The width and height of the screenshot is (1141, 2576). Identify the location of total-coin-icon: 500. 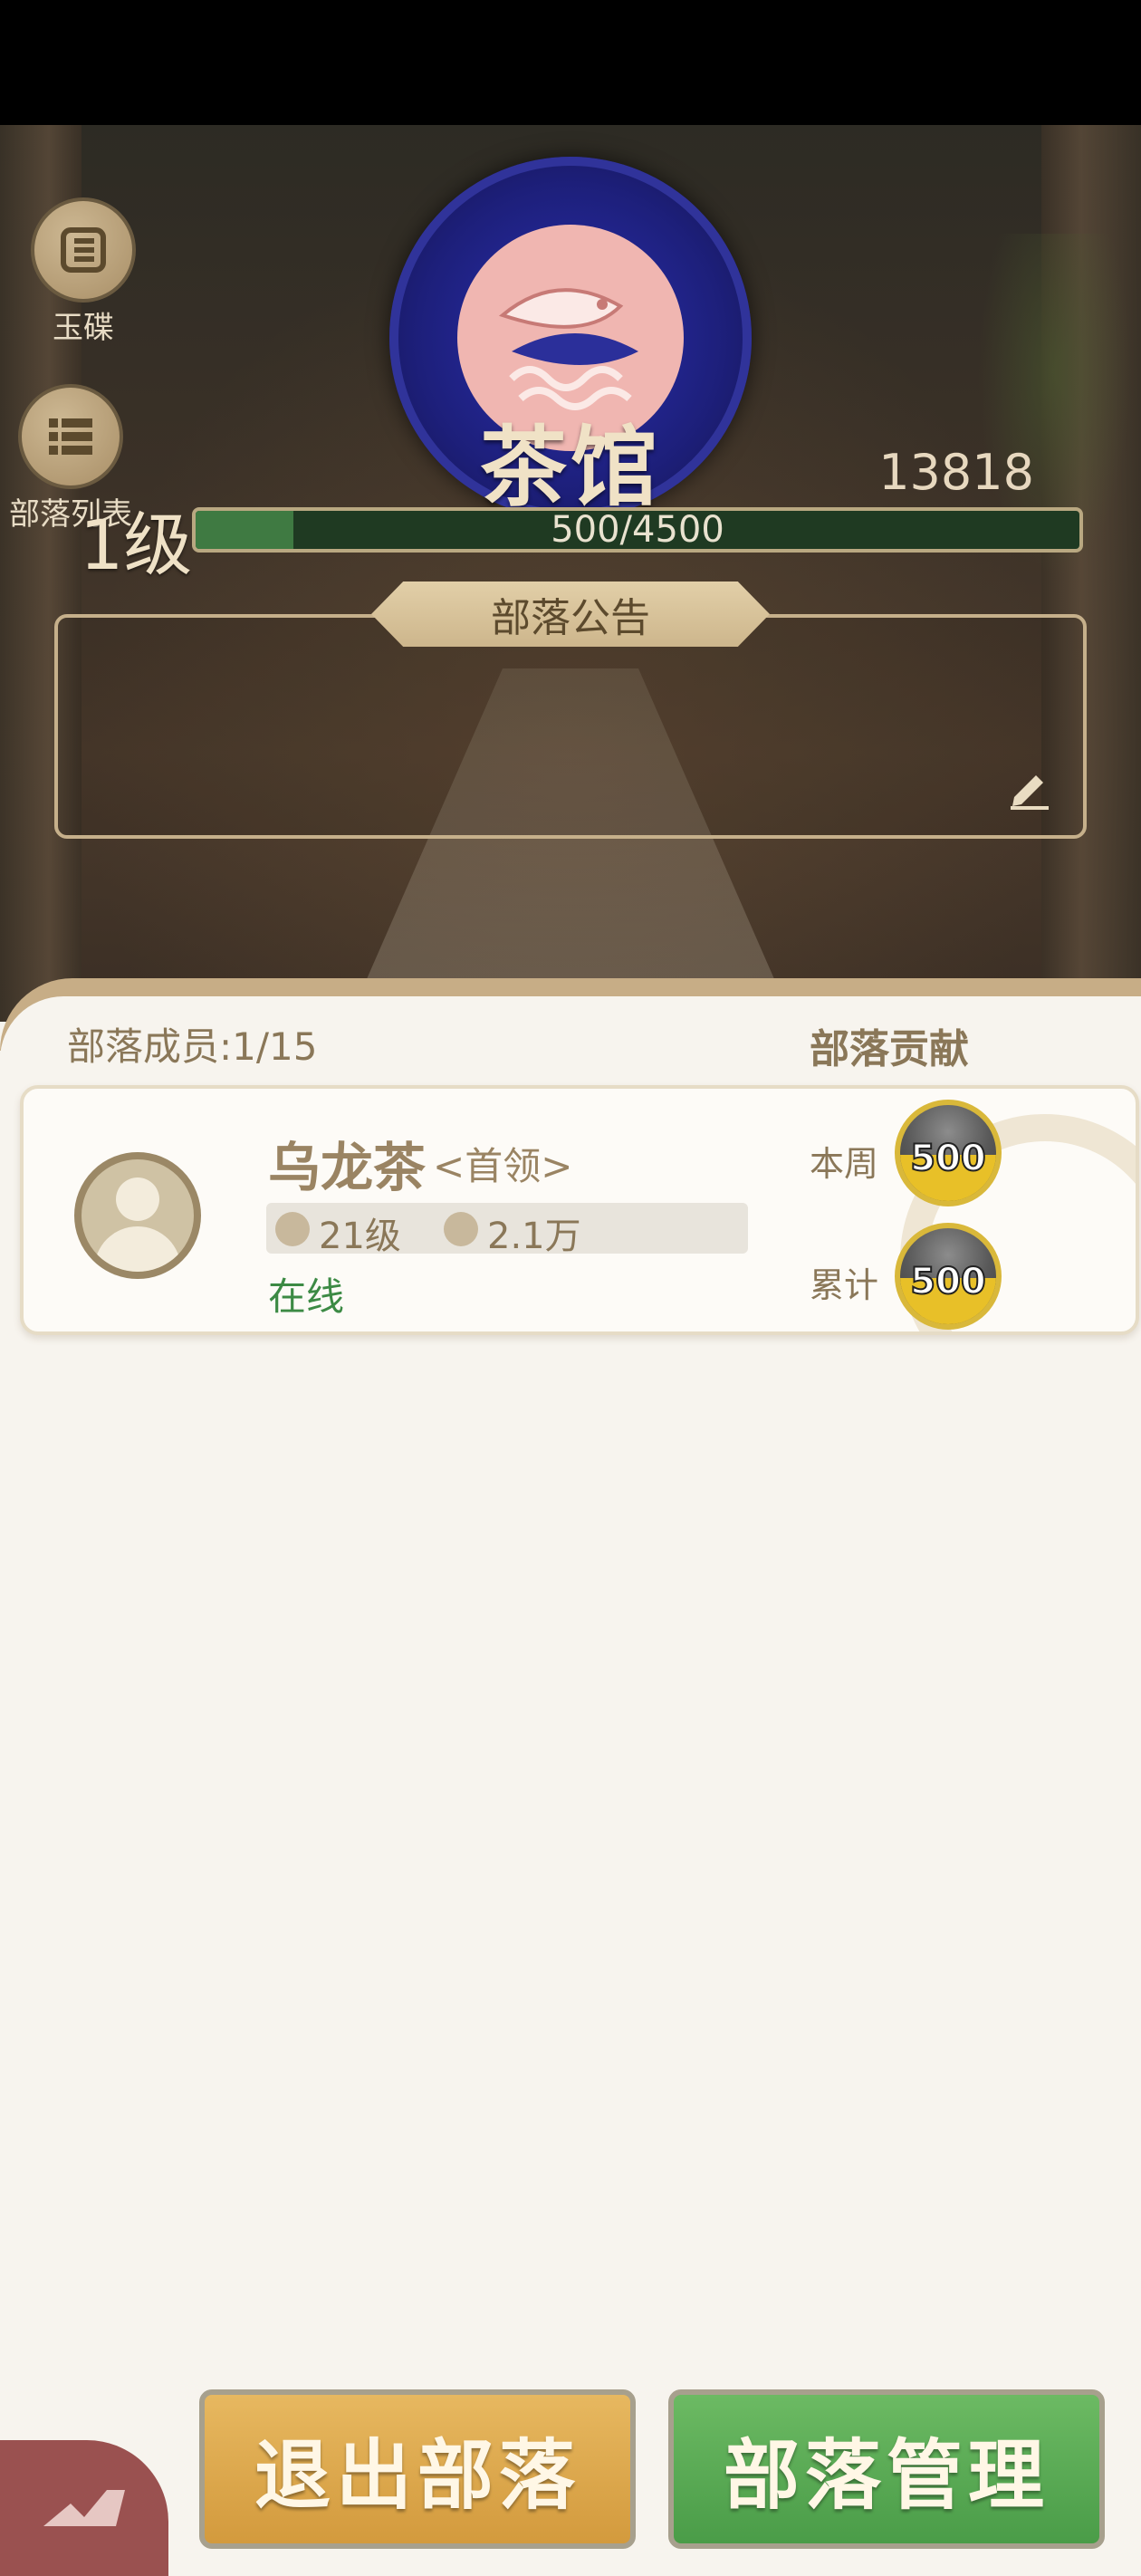
(949, 1276).